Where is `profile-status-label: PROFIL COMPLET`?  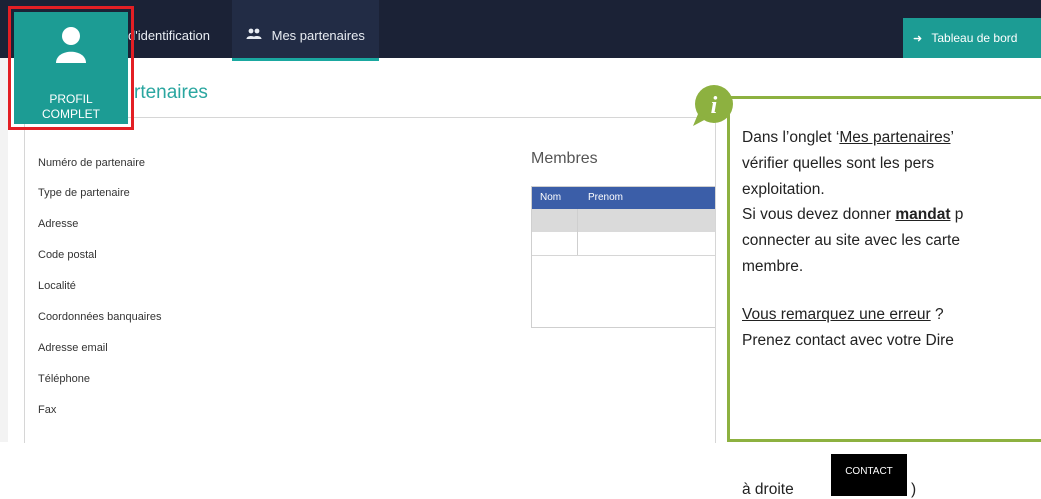
profile-status-label: PROFIL COMPLET is located at coordinates (71, 107).